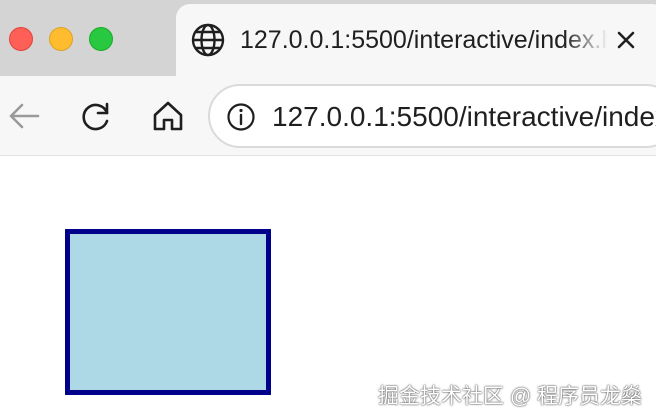 The width and height of the screenshot is (656, 420). I want to click on reload-icon, so click(96, 116).